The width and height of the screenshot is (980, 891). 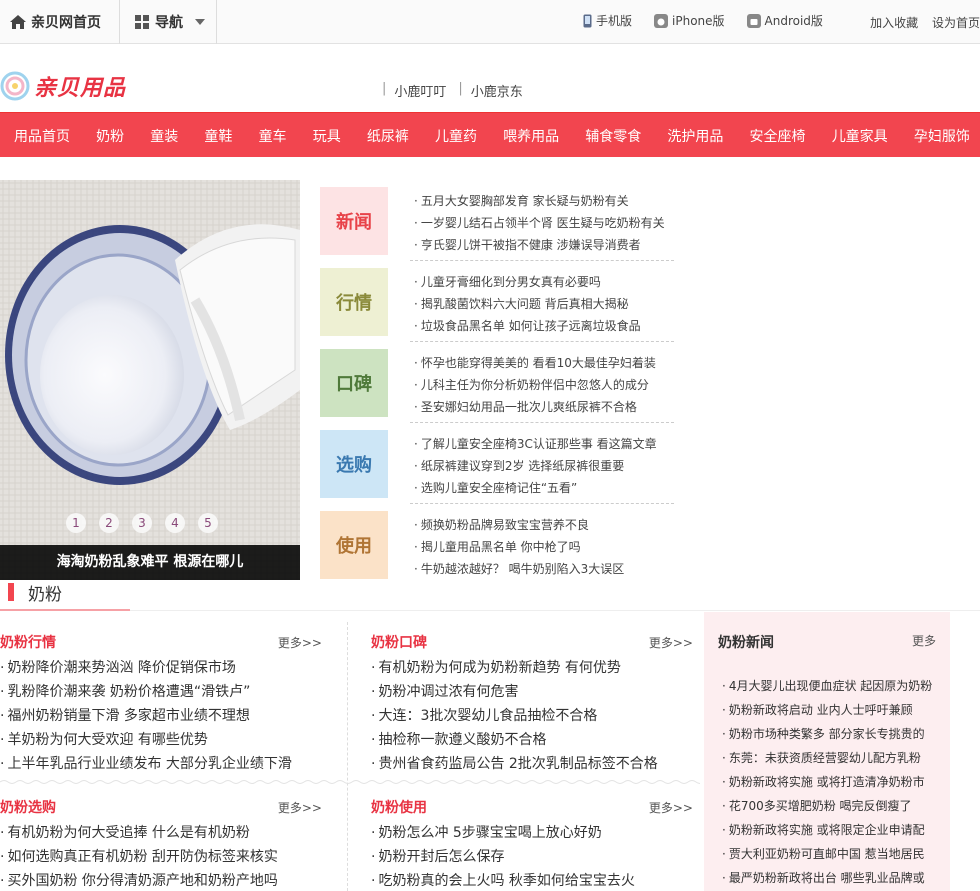 What do you see at coordinates (519, 569) in the screenshot?
I see `news-link: 牛奶越浓越好？ 喝牛奶别陷入3大误区` at bounding box center [519, 569].